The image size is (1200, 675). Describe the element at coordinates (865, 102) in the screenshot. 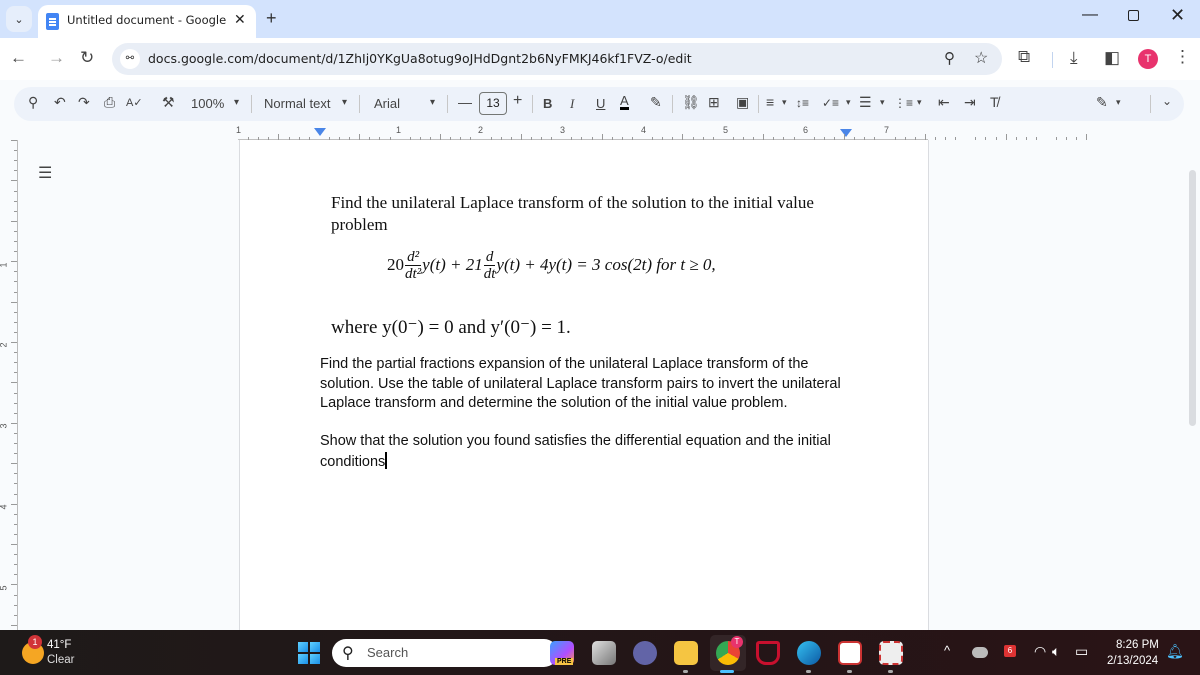

I see `bulleted-list-icon: ☰` at that location.